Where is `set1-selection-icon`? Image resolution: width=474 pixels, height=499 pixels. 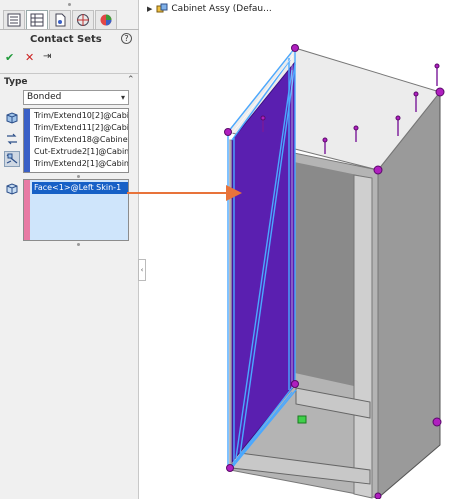
set1-selection-icon is located at coordinates (12, 118).